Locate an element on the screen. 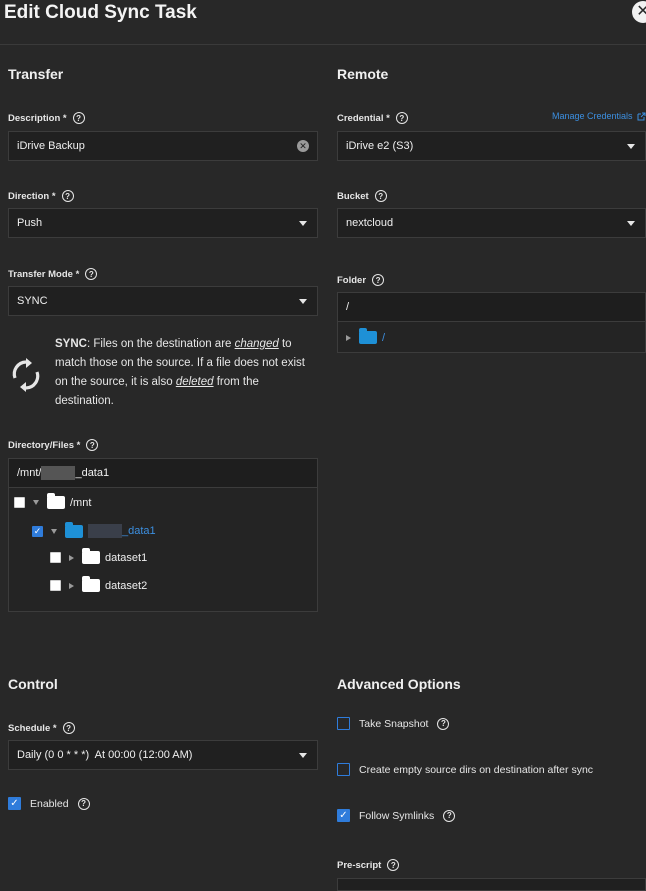 The width and height of the screenshot is (646, 891). tree-node-dataset2: dataset2 is located at coordinates (98, 584).